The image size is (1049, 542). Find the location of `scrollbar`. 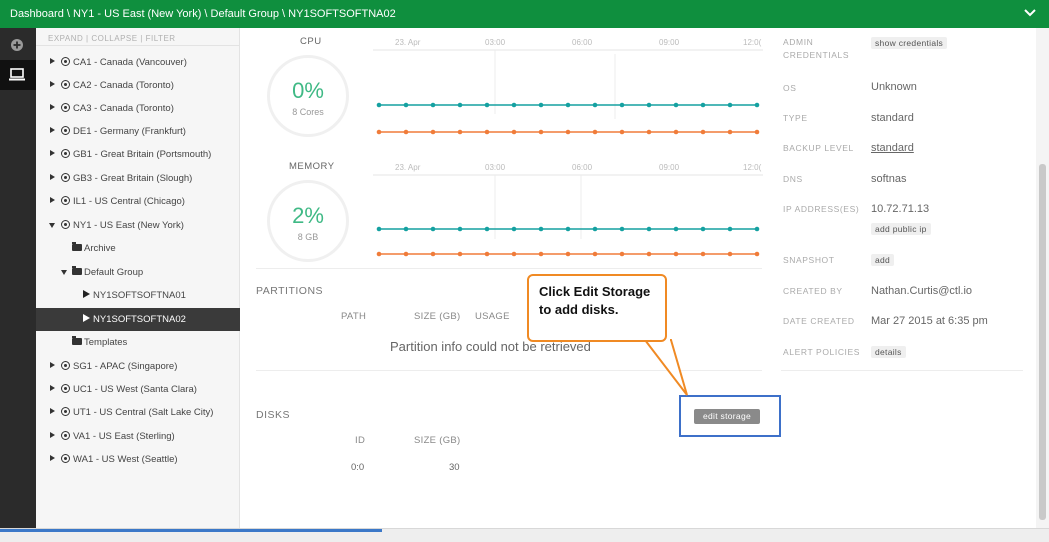

scrollbar is located at coordinates (1042, 278).